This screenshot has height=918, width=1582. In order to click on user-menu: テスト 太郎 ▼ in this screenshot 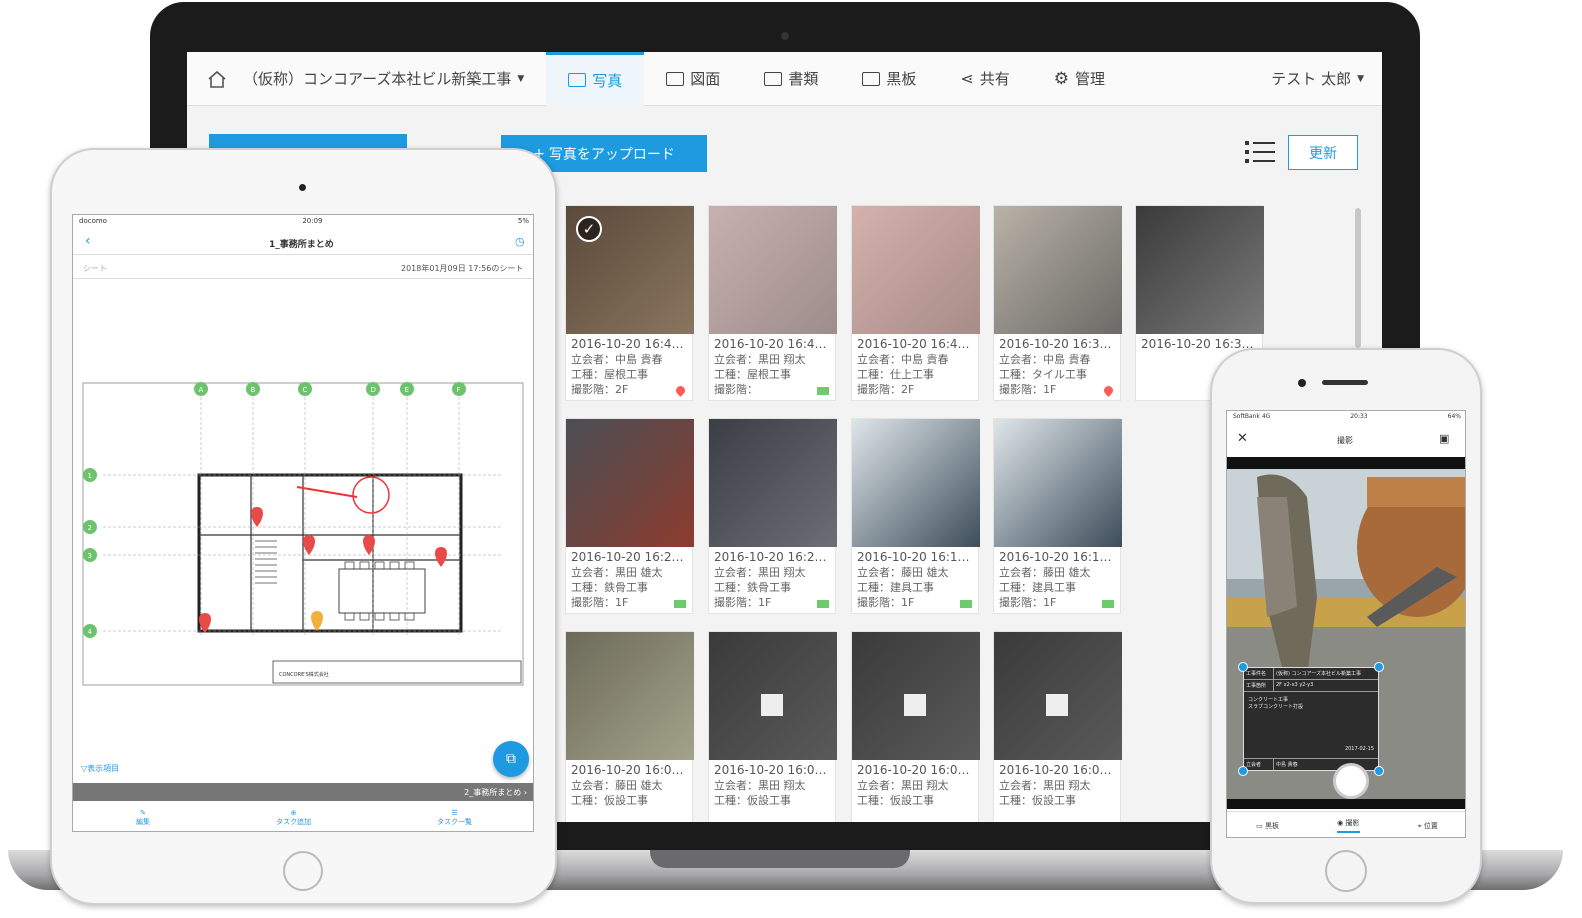, I will do `click(1315, 79)`.